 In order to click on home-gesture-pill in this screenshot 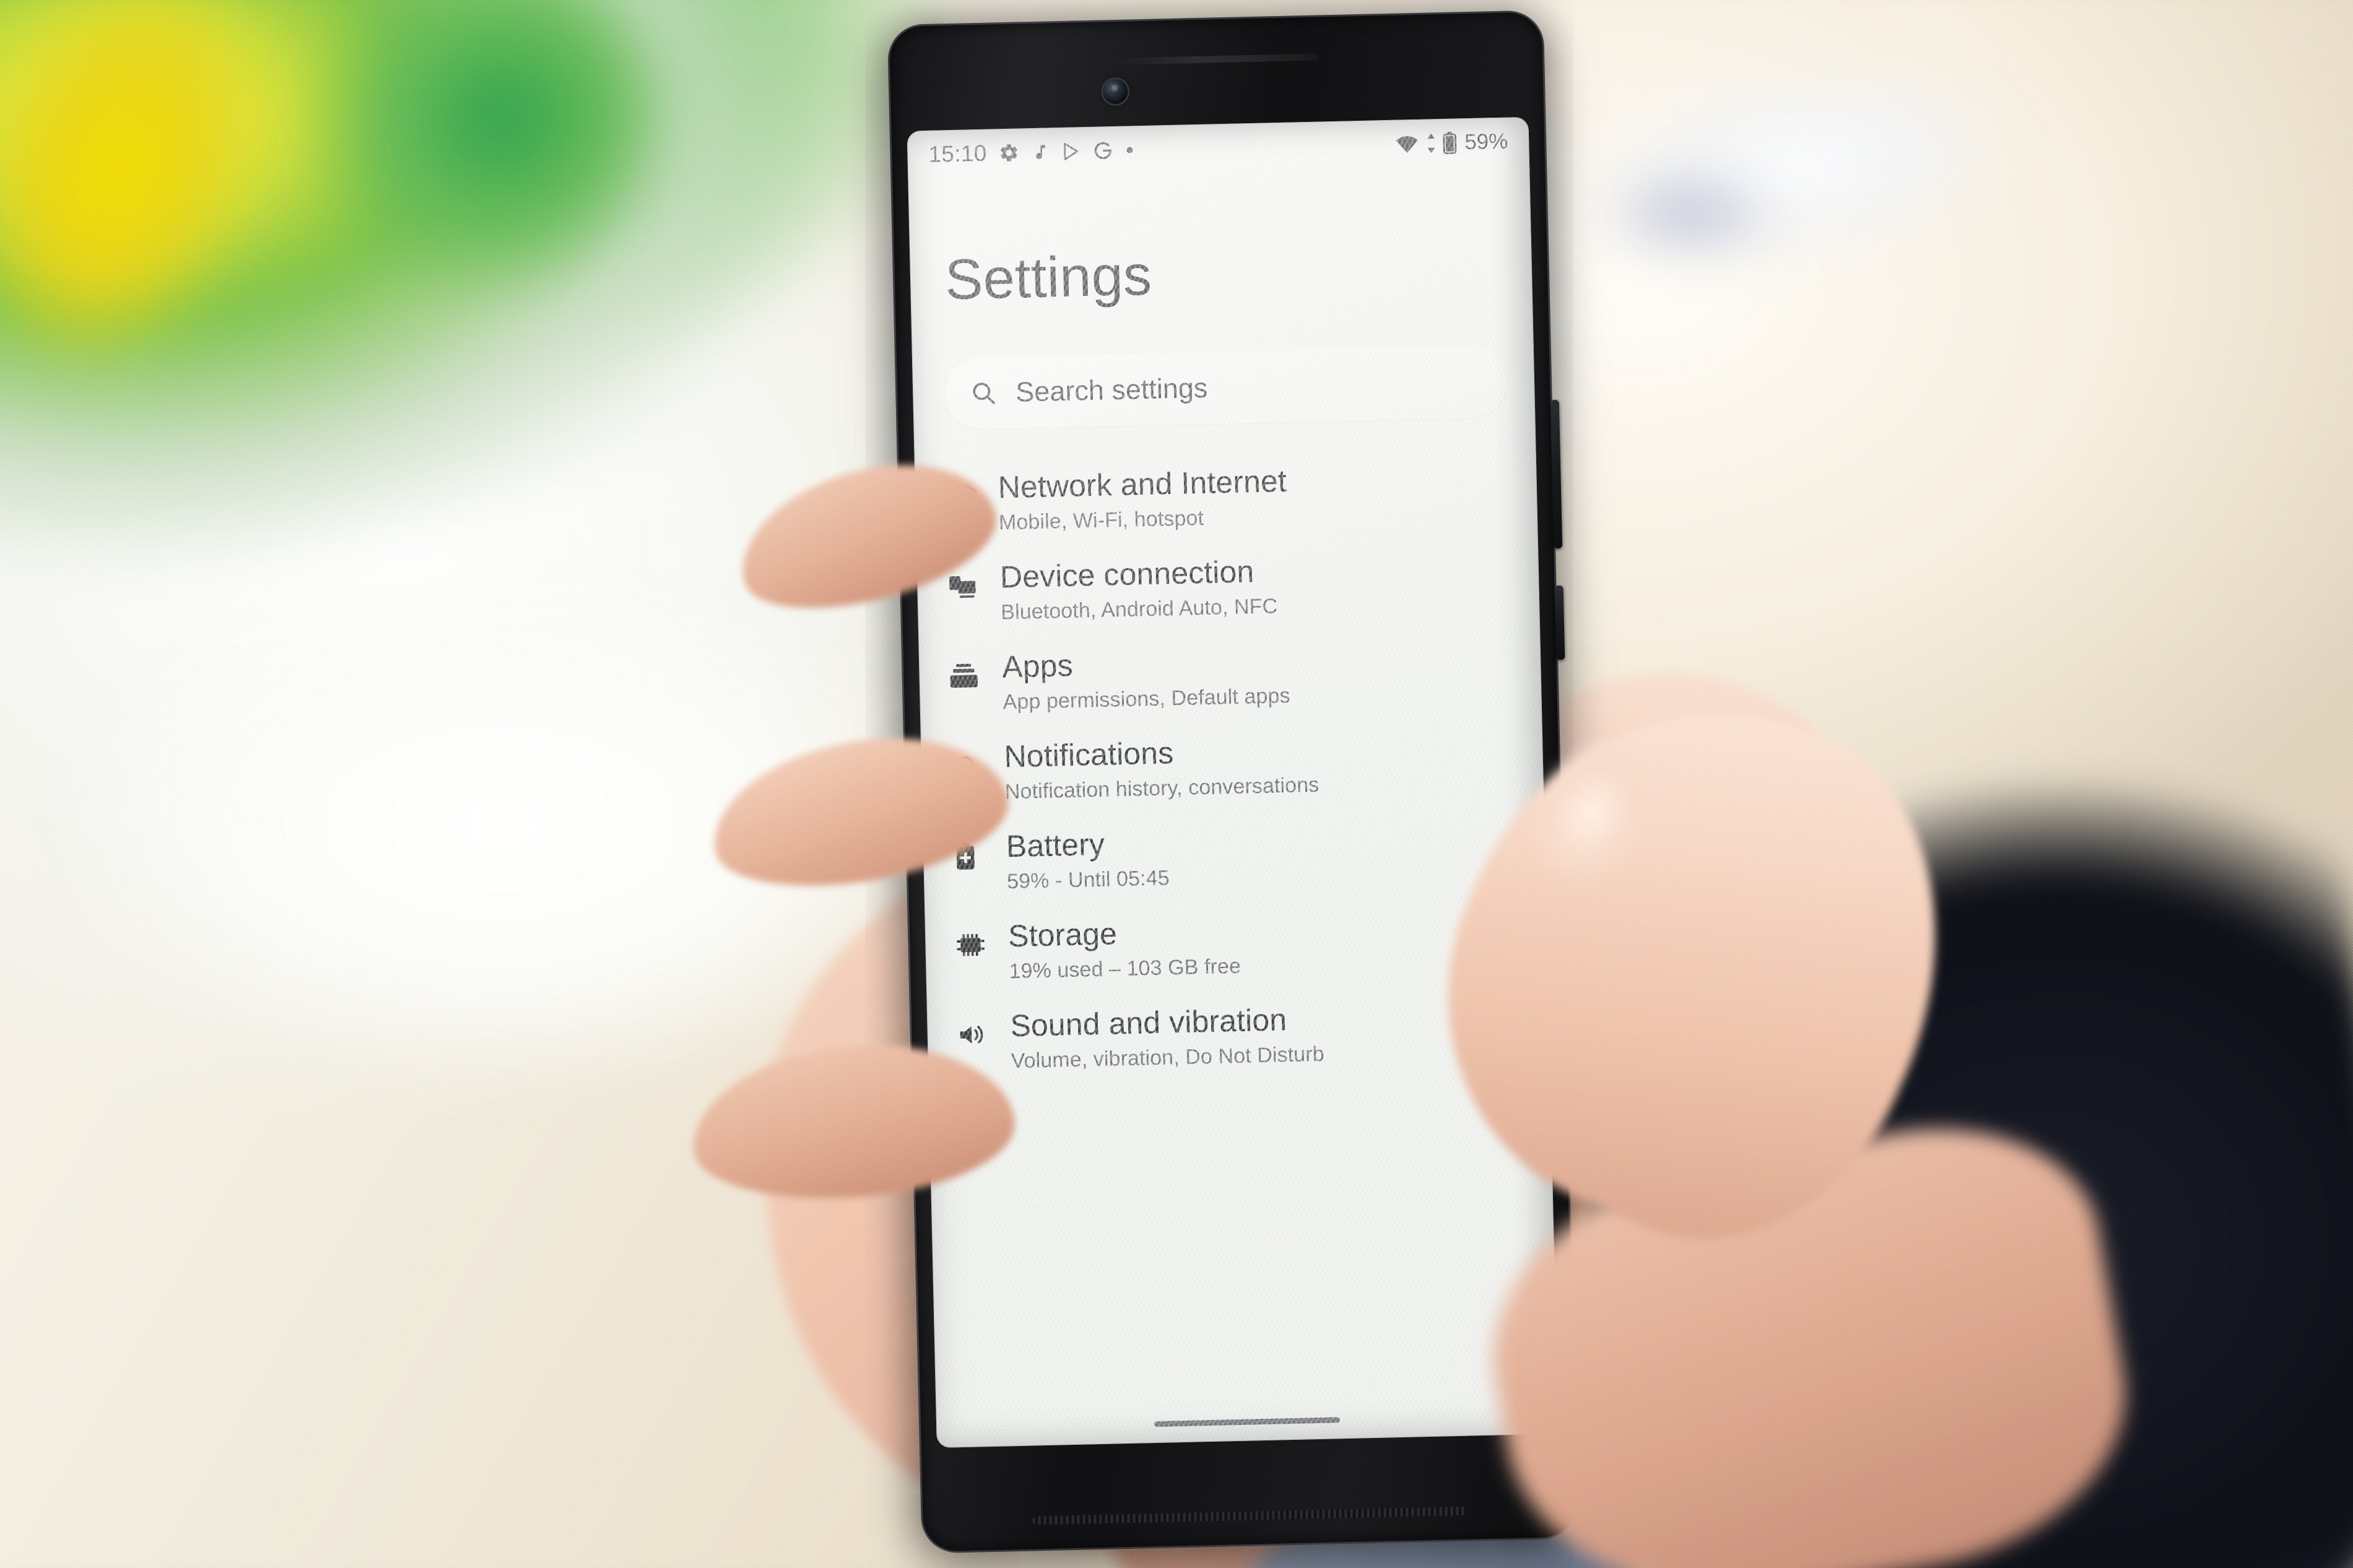, I will do `click(1247, 1422)`.